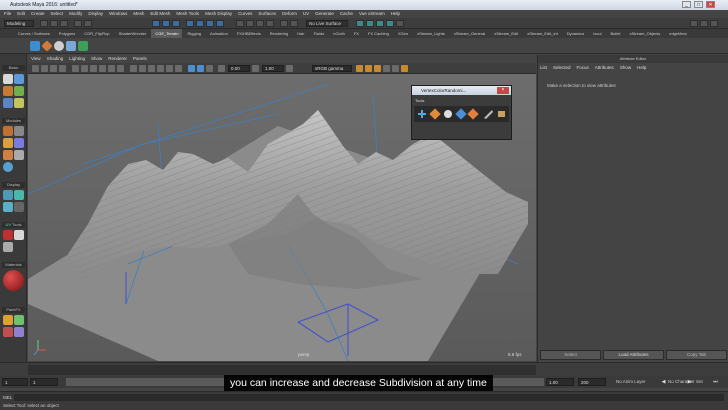 This screenshot has height=410, width=728. Describe the element at coordinates (8, 320) in the screenshot. I see `paint-brush-icon` at that location.